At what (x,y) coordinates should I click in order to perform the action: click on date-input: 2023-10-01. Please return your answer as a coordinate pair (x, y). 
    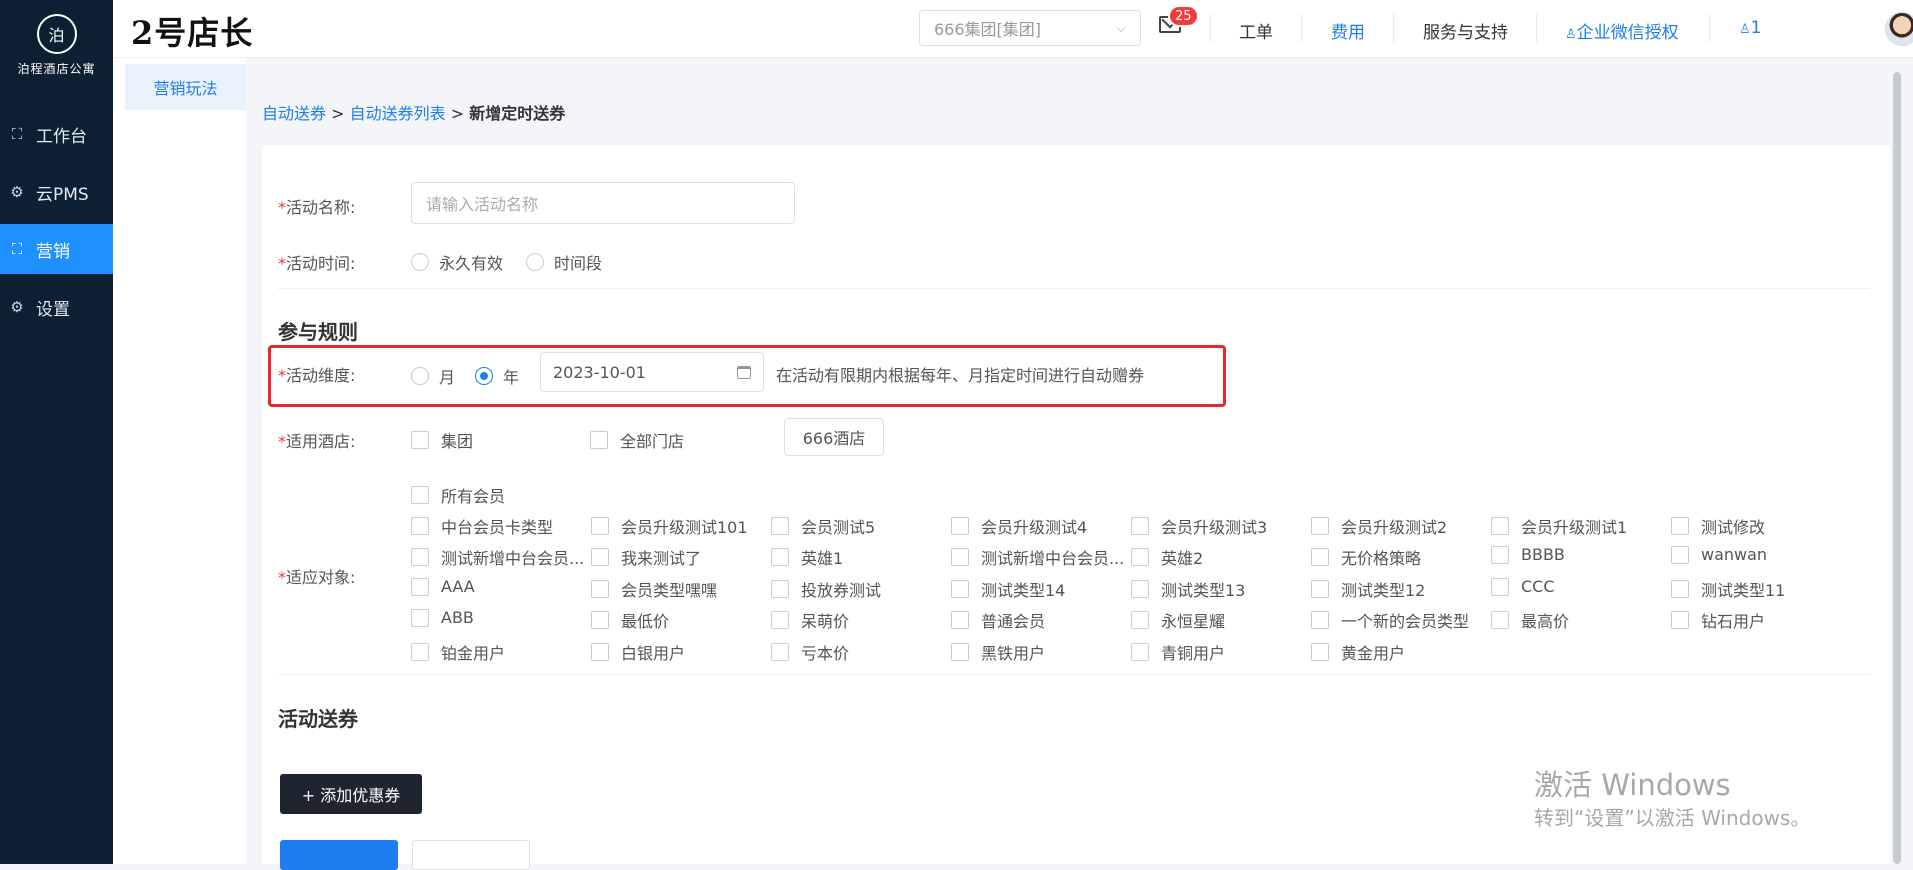
    Looking at the image, I should click on (652, 372).